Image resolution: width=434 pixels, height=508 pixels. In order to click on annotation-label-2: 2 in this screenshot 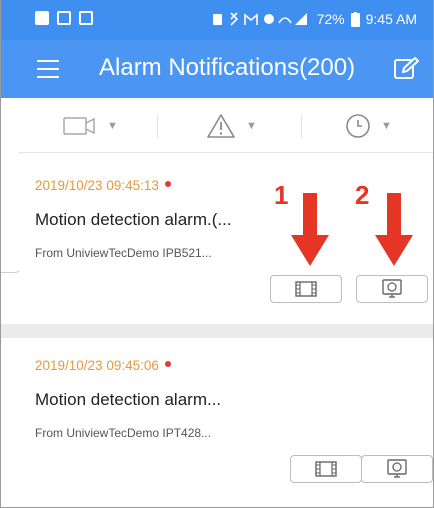, I will do `click(362, 195)`.